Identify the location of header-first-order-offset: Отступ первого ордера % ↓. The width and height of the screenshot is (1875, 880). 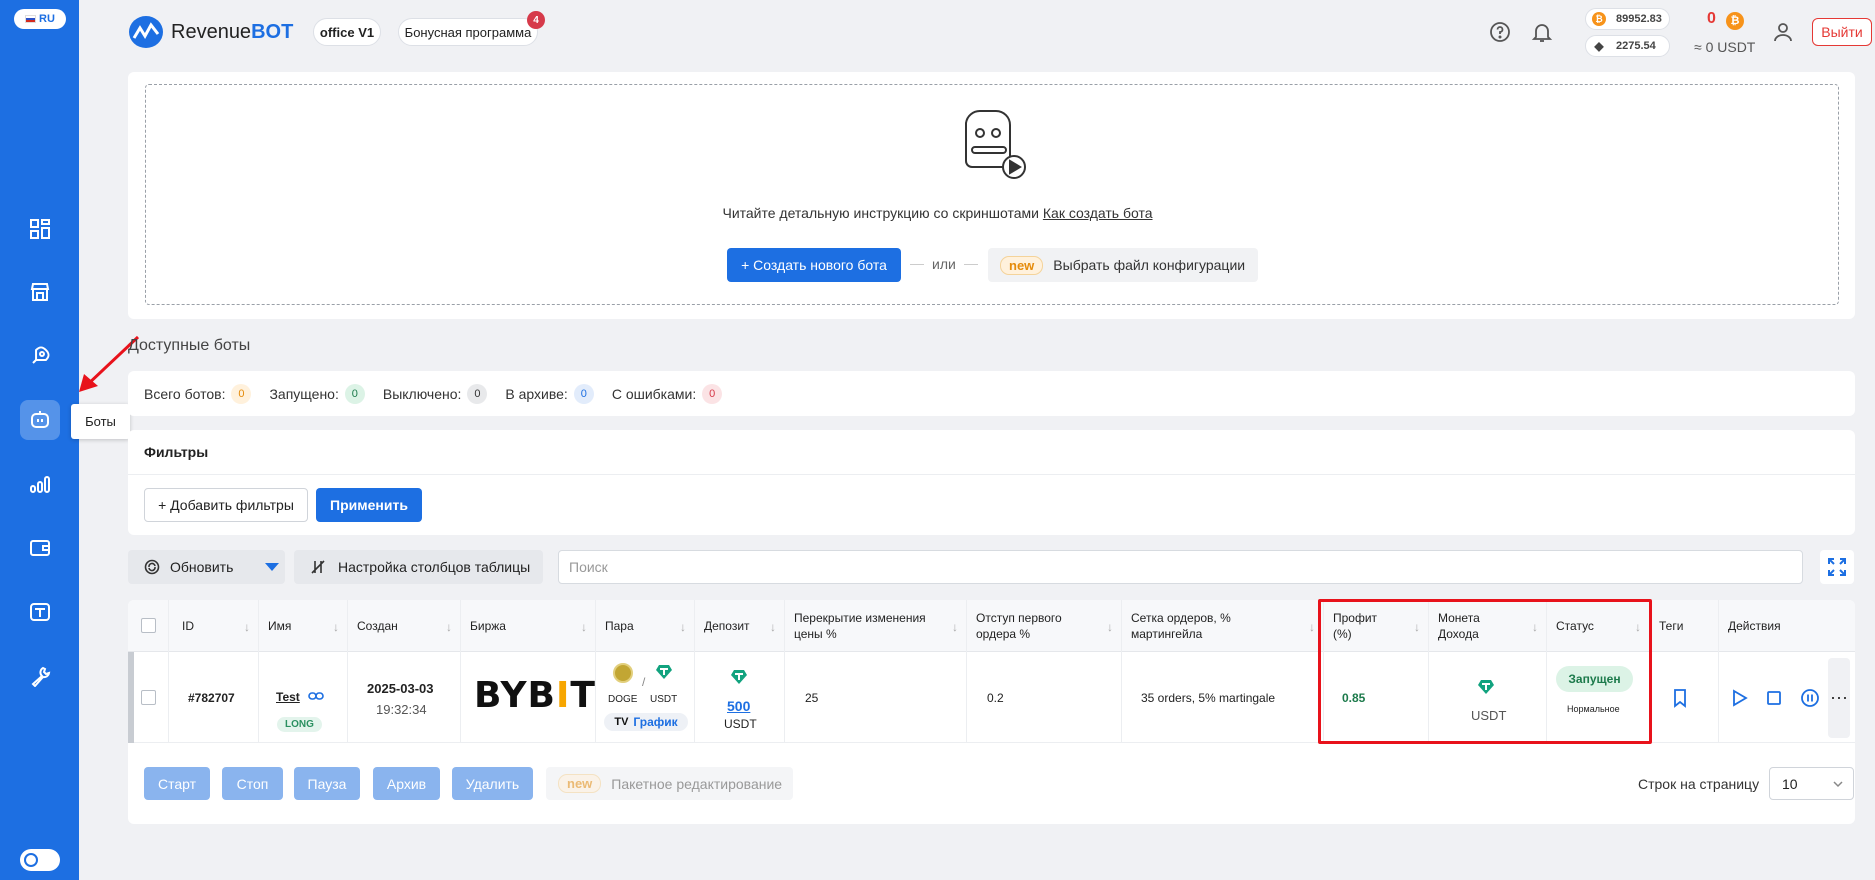
(1043, 626).